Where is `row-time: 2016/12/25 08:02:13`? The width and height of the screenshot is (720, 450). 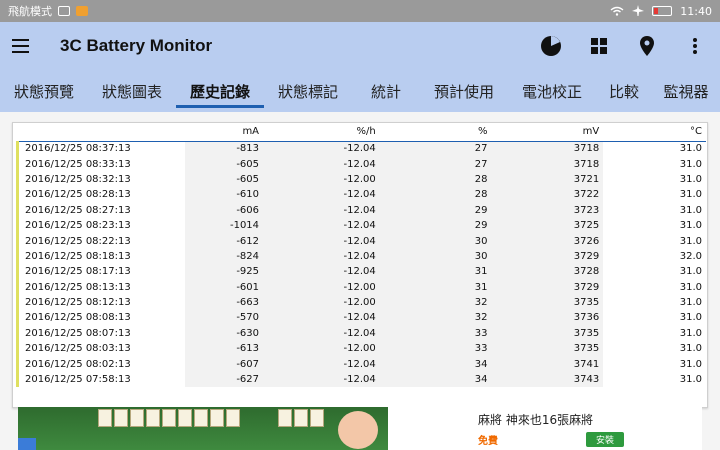 row-time: 2016/12/25 08:02:13 is located at coordinates (101, 364).